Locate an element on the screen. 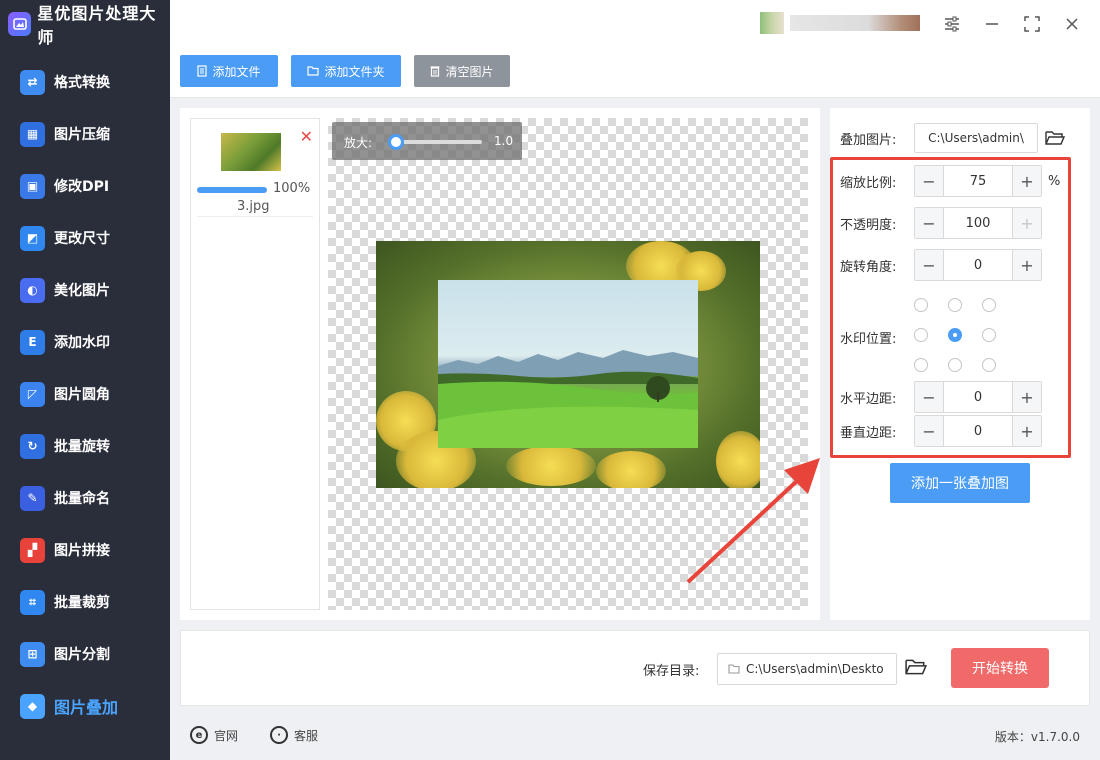 The height and width of the screenshot is (760, 1100). opacity-stepper: − 100 + is located at coordinates (978, 223).